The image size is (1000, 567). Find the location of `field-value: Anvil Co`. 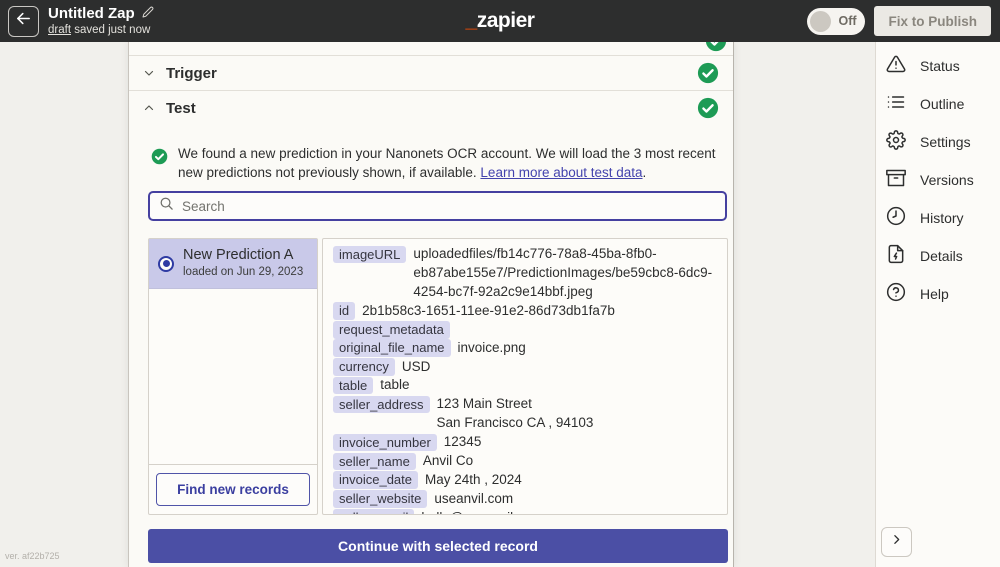

field-value: Anvil Co is located at coordinates (448, 461).